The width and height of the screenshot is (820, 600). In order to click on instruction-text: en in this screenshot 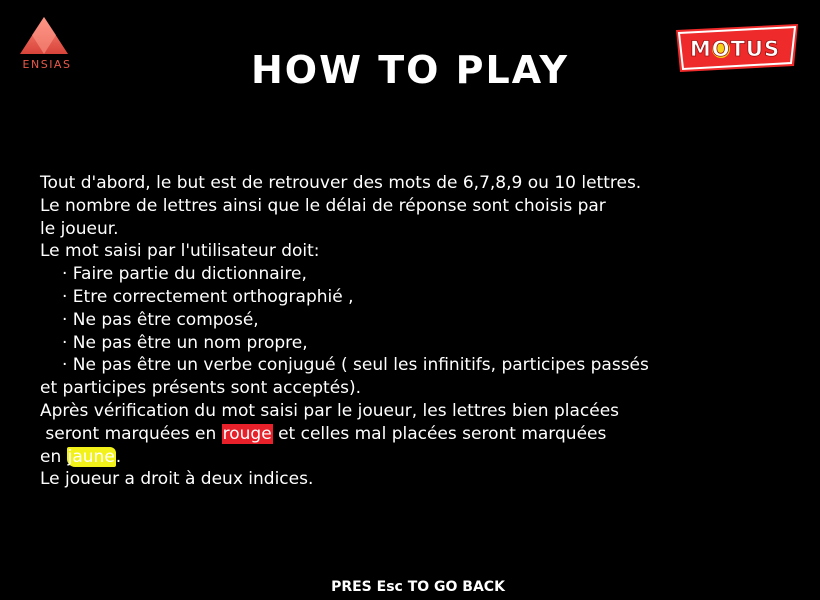, I will do `click(53, 456)`.